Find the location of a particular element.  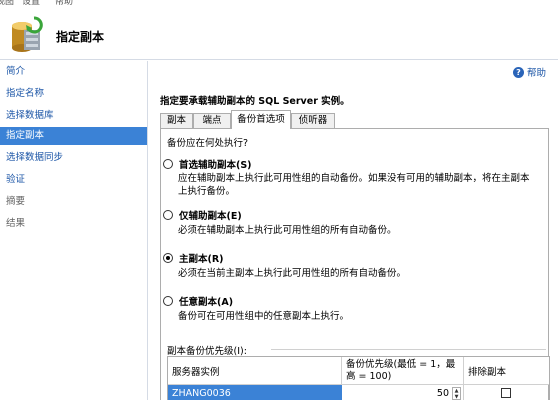

radio-secondary-only is located at coordinates (168, 215).